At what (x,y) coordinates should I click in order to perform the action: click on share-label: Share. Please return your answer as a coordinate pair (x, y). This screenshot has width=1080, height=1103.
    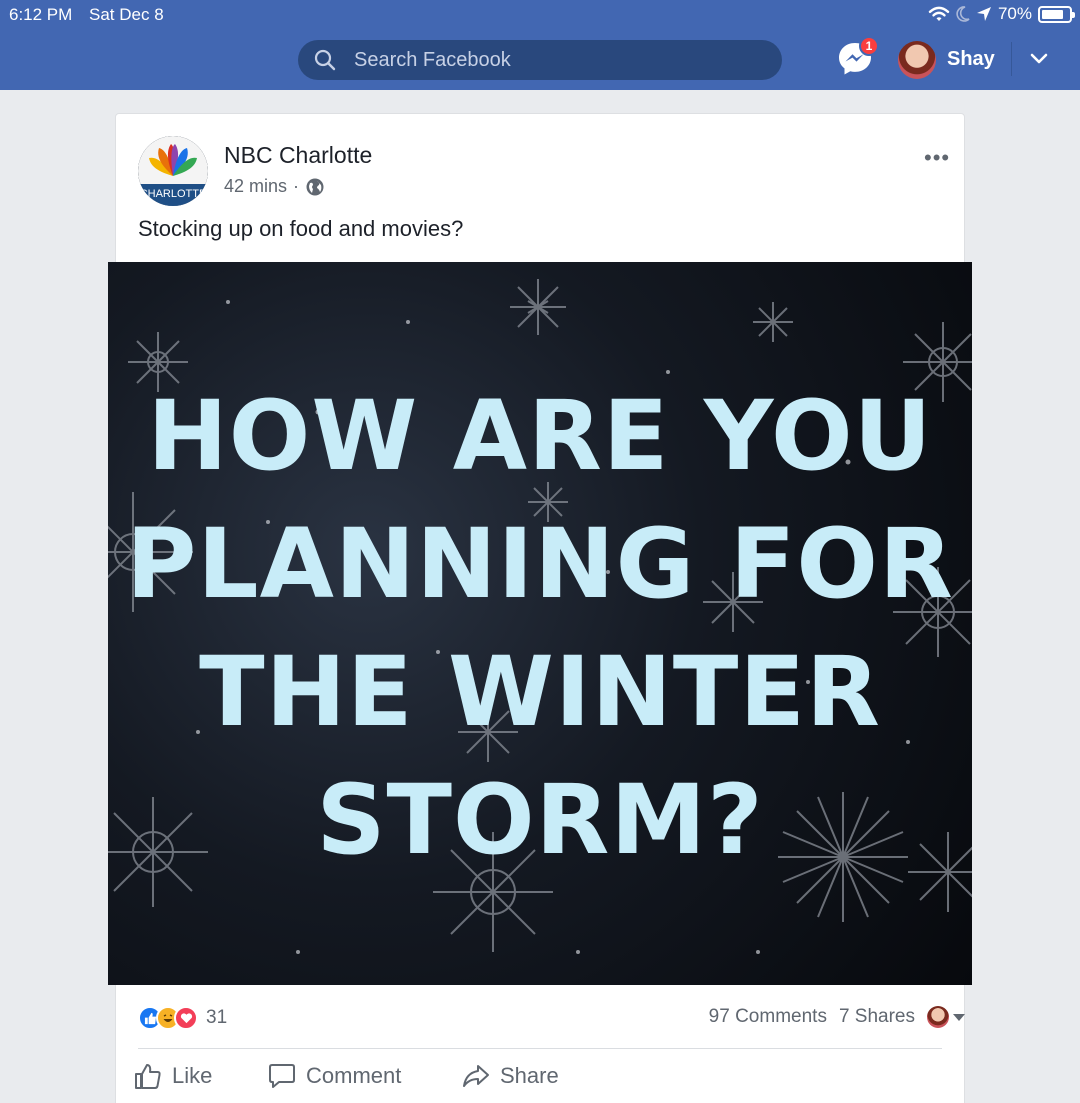
    Looking at the image, I should click on (529, 1075).